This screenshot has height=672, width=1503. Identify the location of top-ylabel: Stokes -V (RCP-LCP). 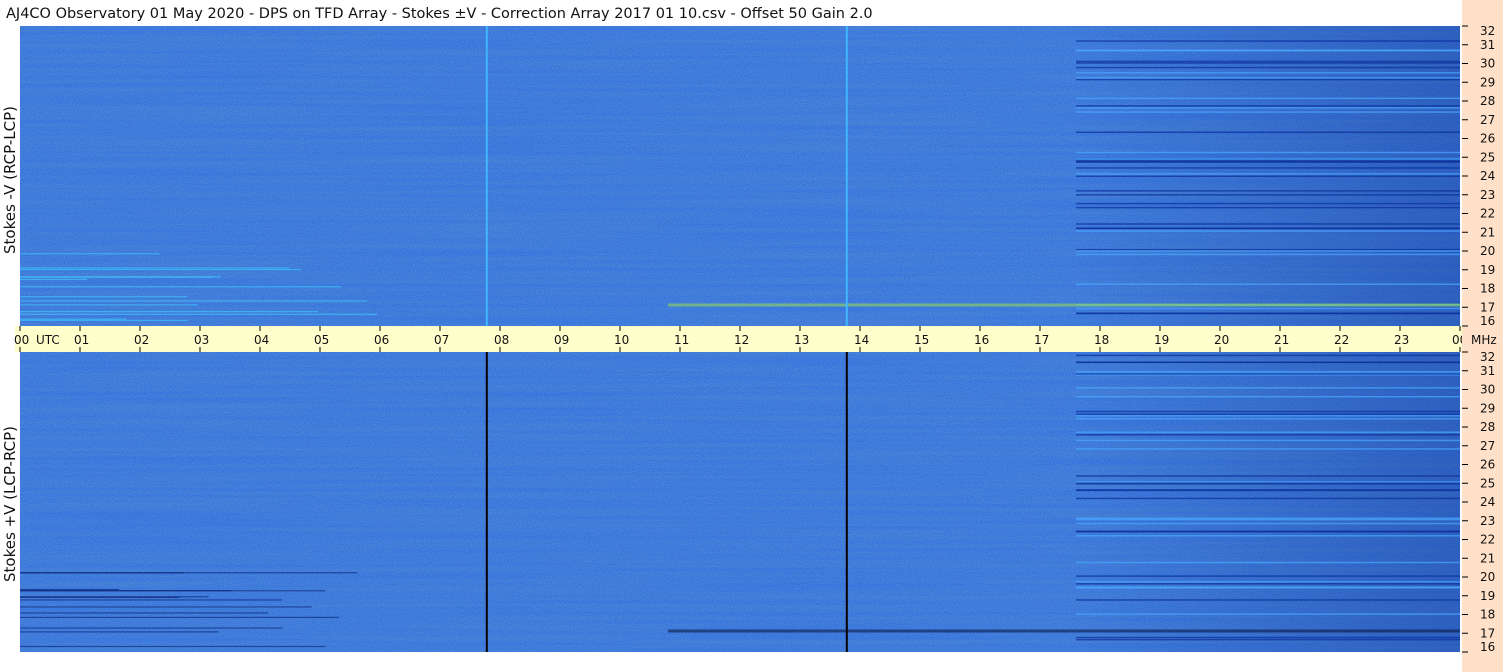
(10, 180).